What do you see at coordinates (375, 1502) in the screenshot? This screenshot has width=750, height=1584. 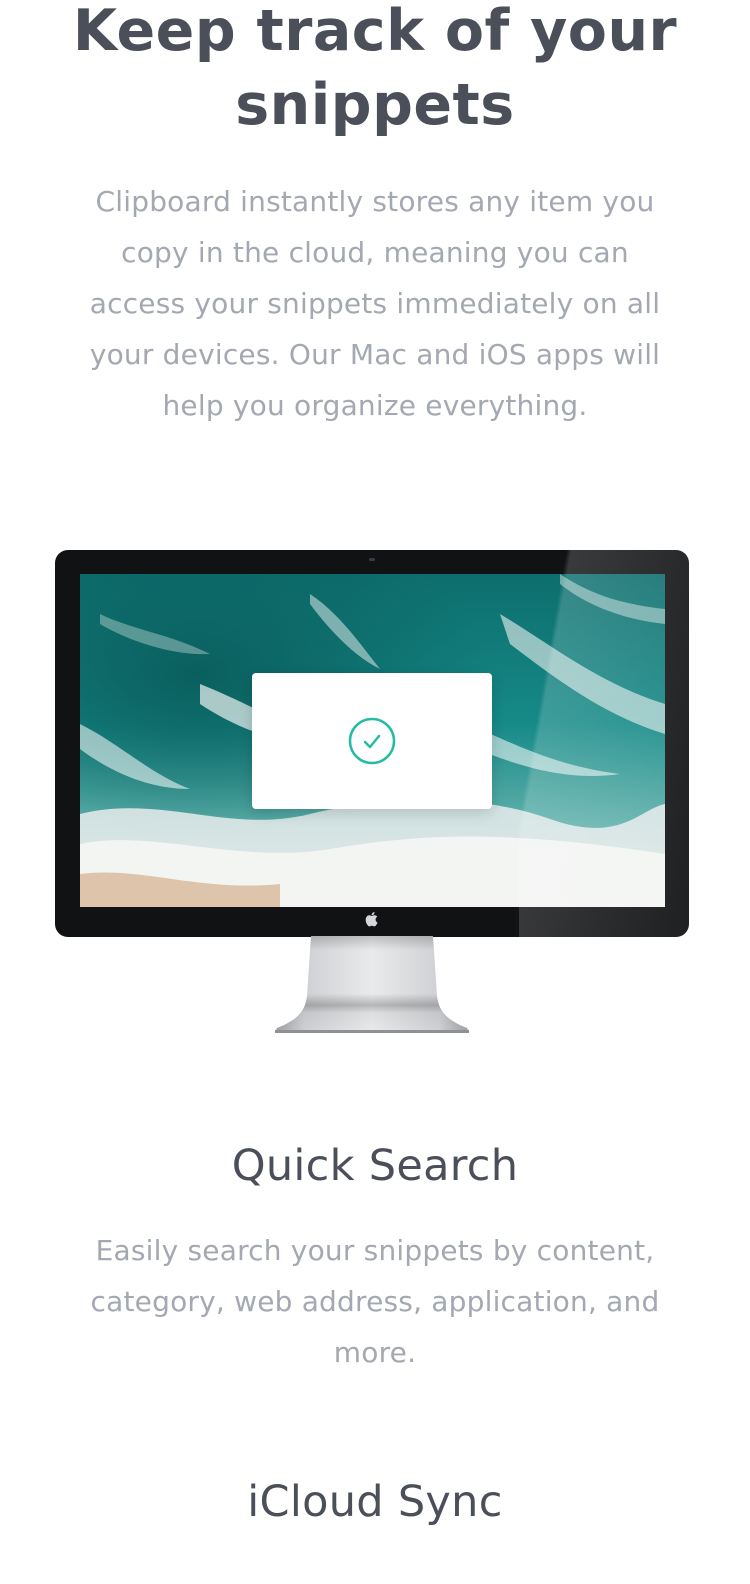 I see `feature-title-icloud-sync: iCloud Sync` at bounding box center [375, 1502].